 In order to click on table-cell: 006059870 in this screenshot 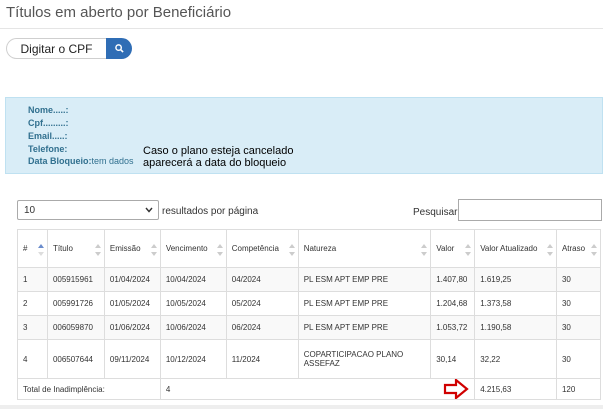, I will do `click(75, 327)`.